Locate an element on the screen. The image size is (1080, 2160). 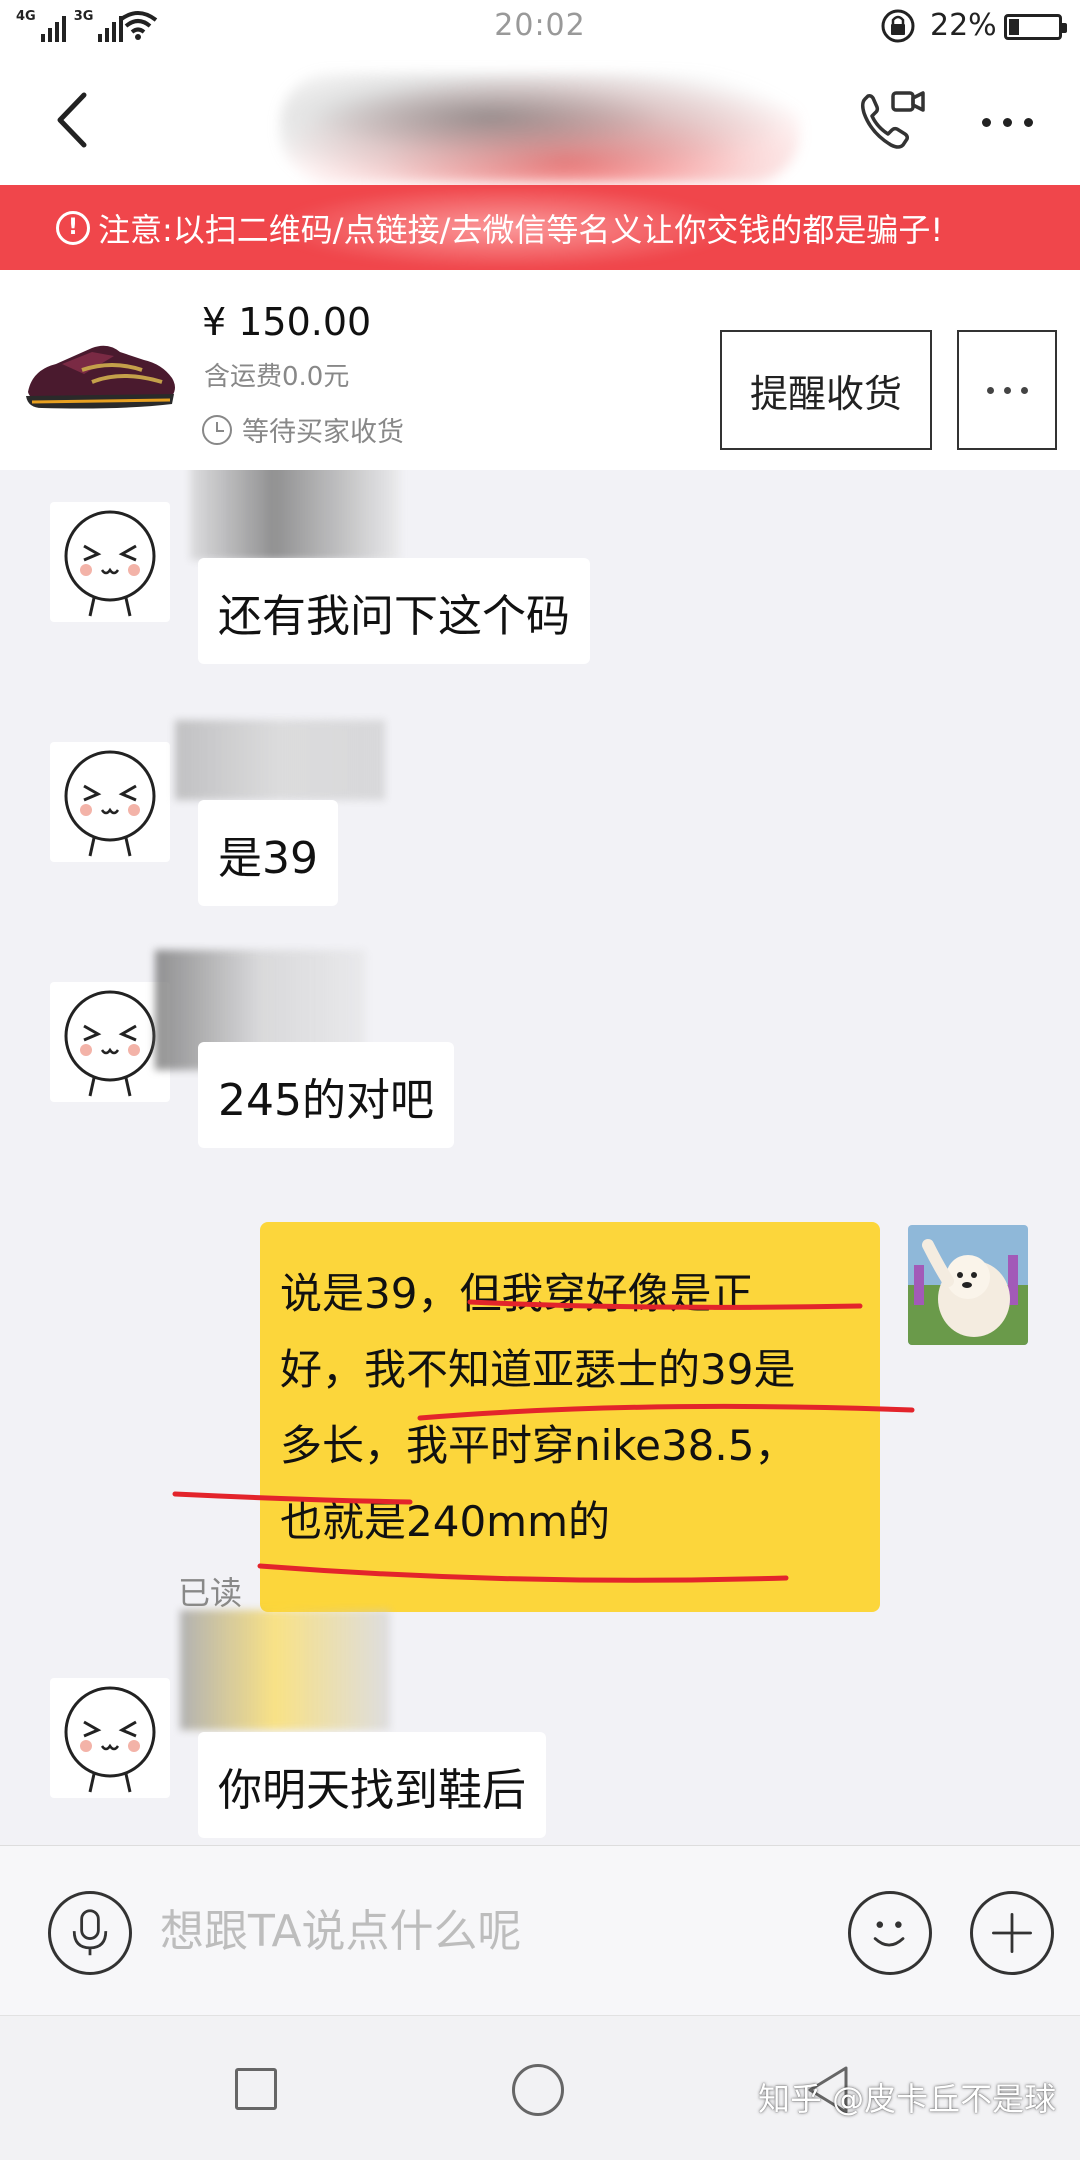
alert-circle-icon: ! is located at coordinates (73, 227).